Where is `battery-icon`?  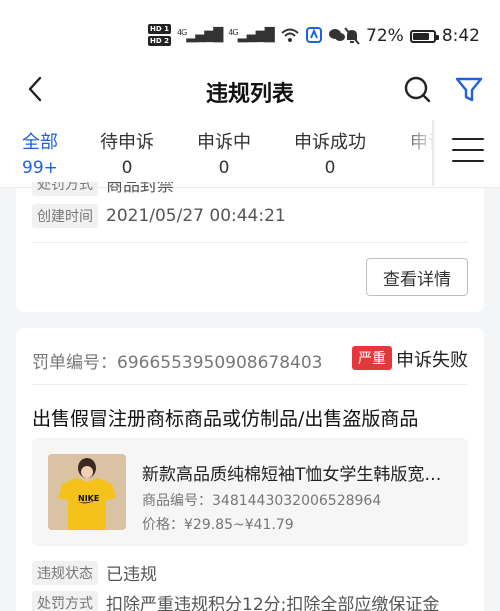
battery-icon is located at coordinates (424, 36).